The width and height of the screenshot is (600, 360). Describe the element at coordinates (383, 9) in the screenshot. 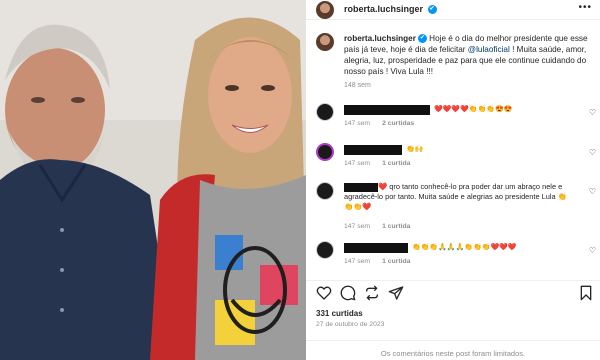

I see `header-username: roberta.luchsinger` at that location.